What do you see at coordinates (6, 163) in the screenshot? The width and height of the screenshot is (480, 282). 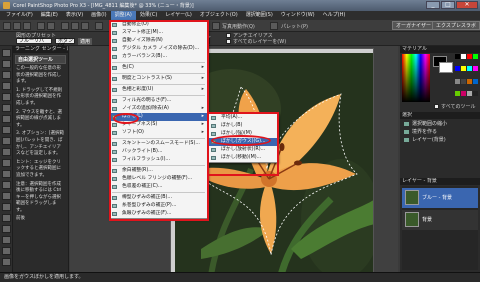 I see `perspective-tool-icon` at bounding box center [6, 163].